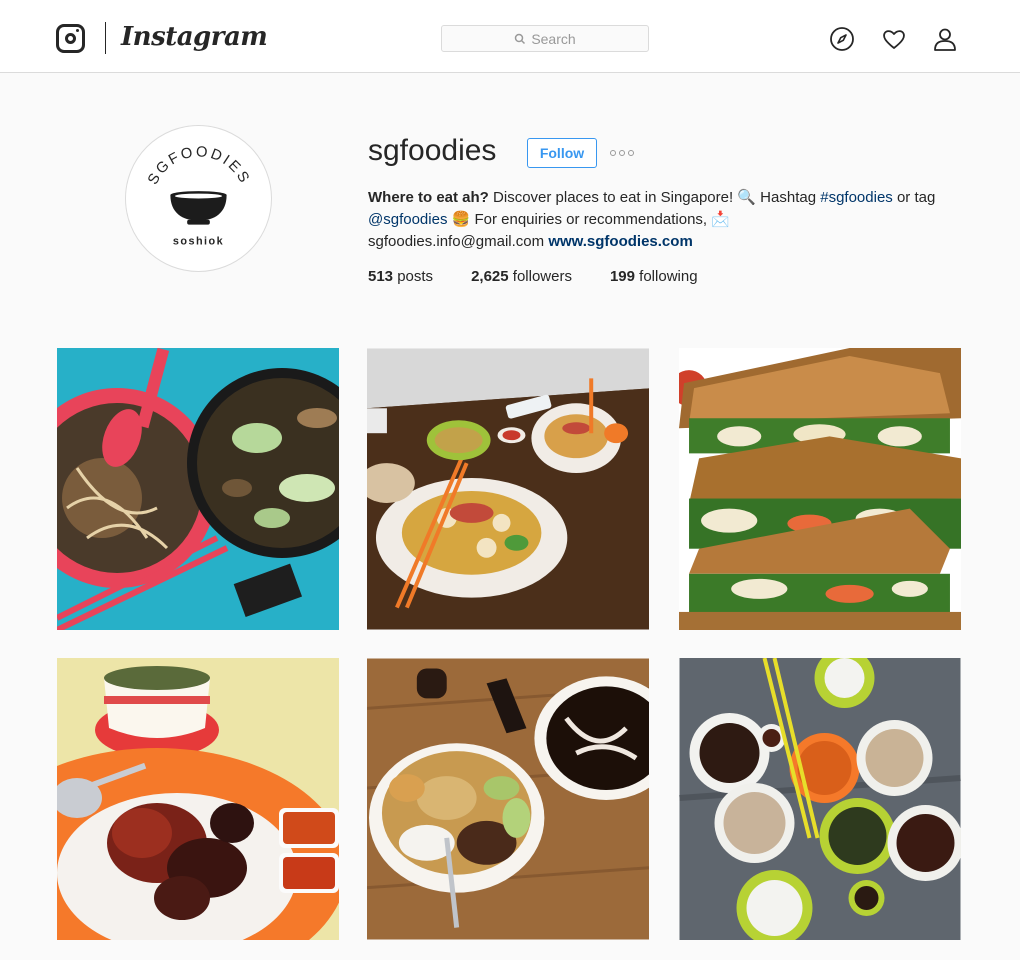  I want to click on posts-stat: 513 posts, so click(401, 276).